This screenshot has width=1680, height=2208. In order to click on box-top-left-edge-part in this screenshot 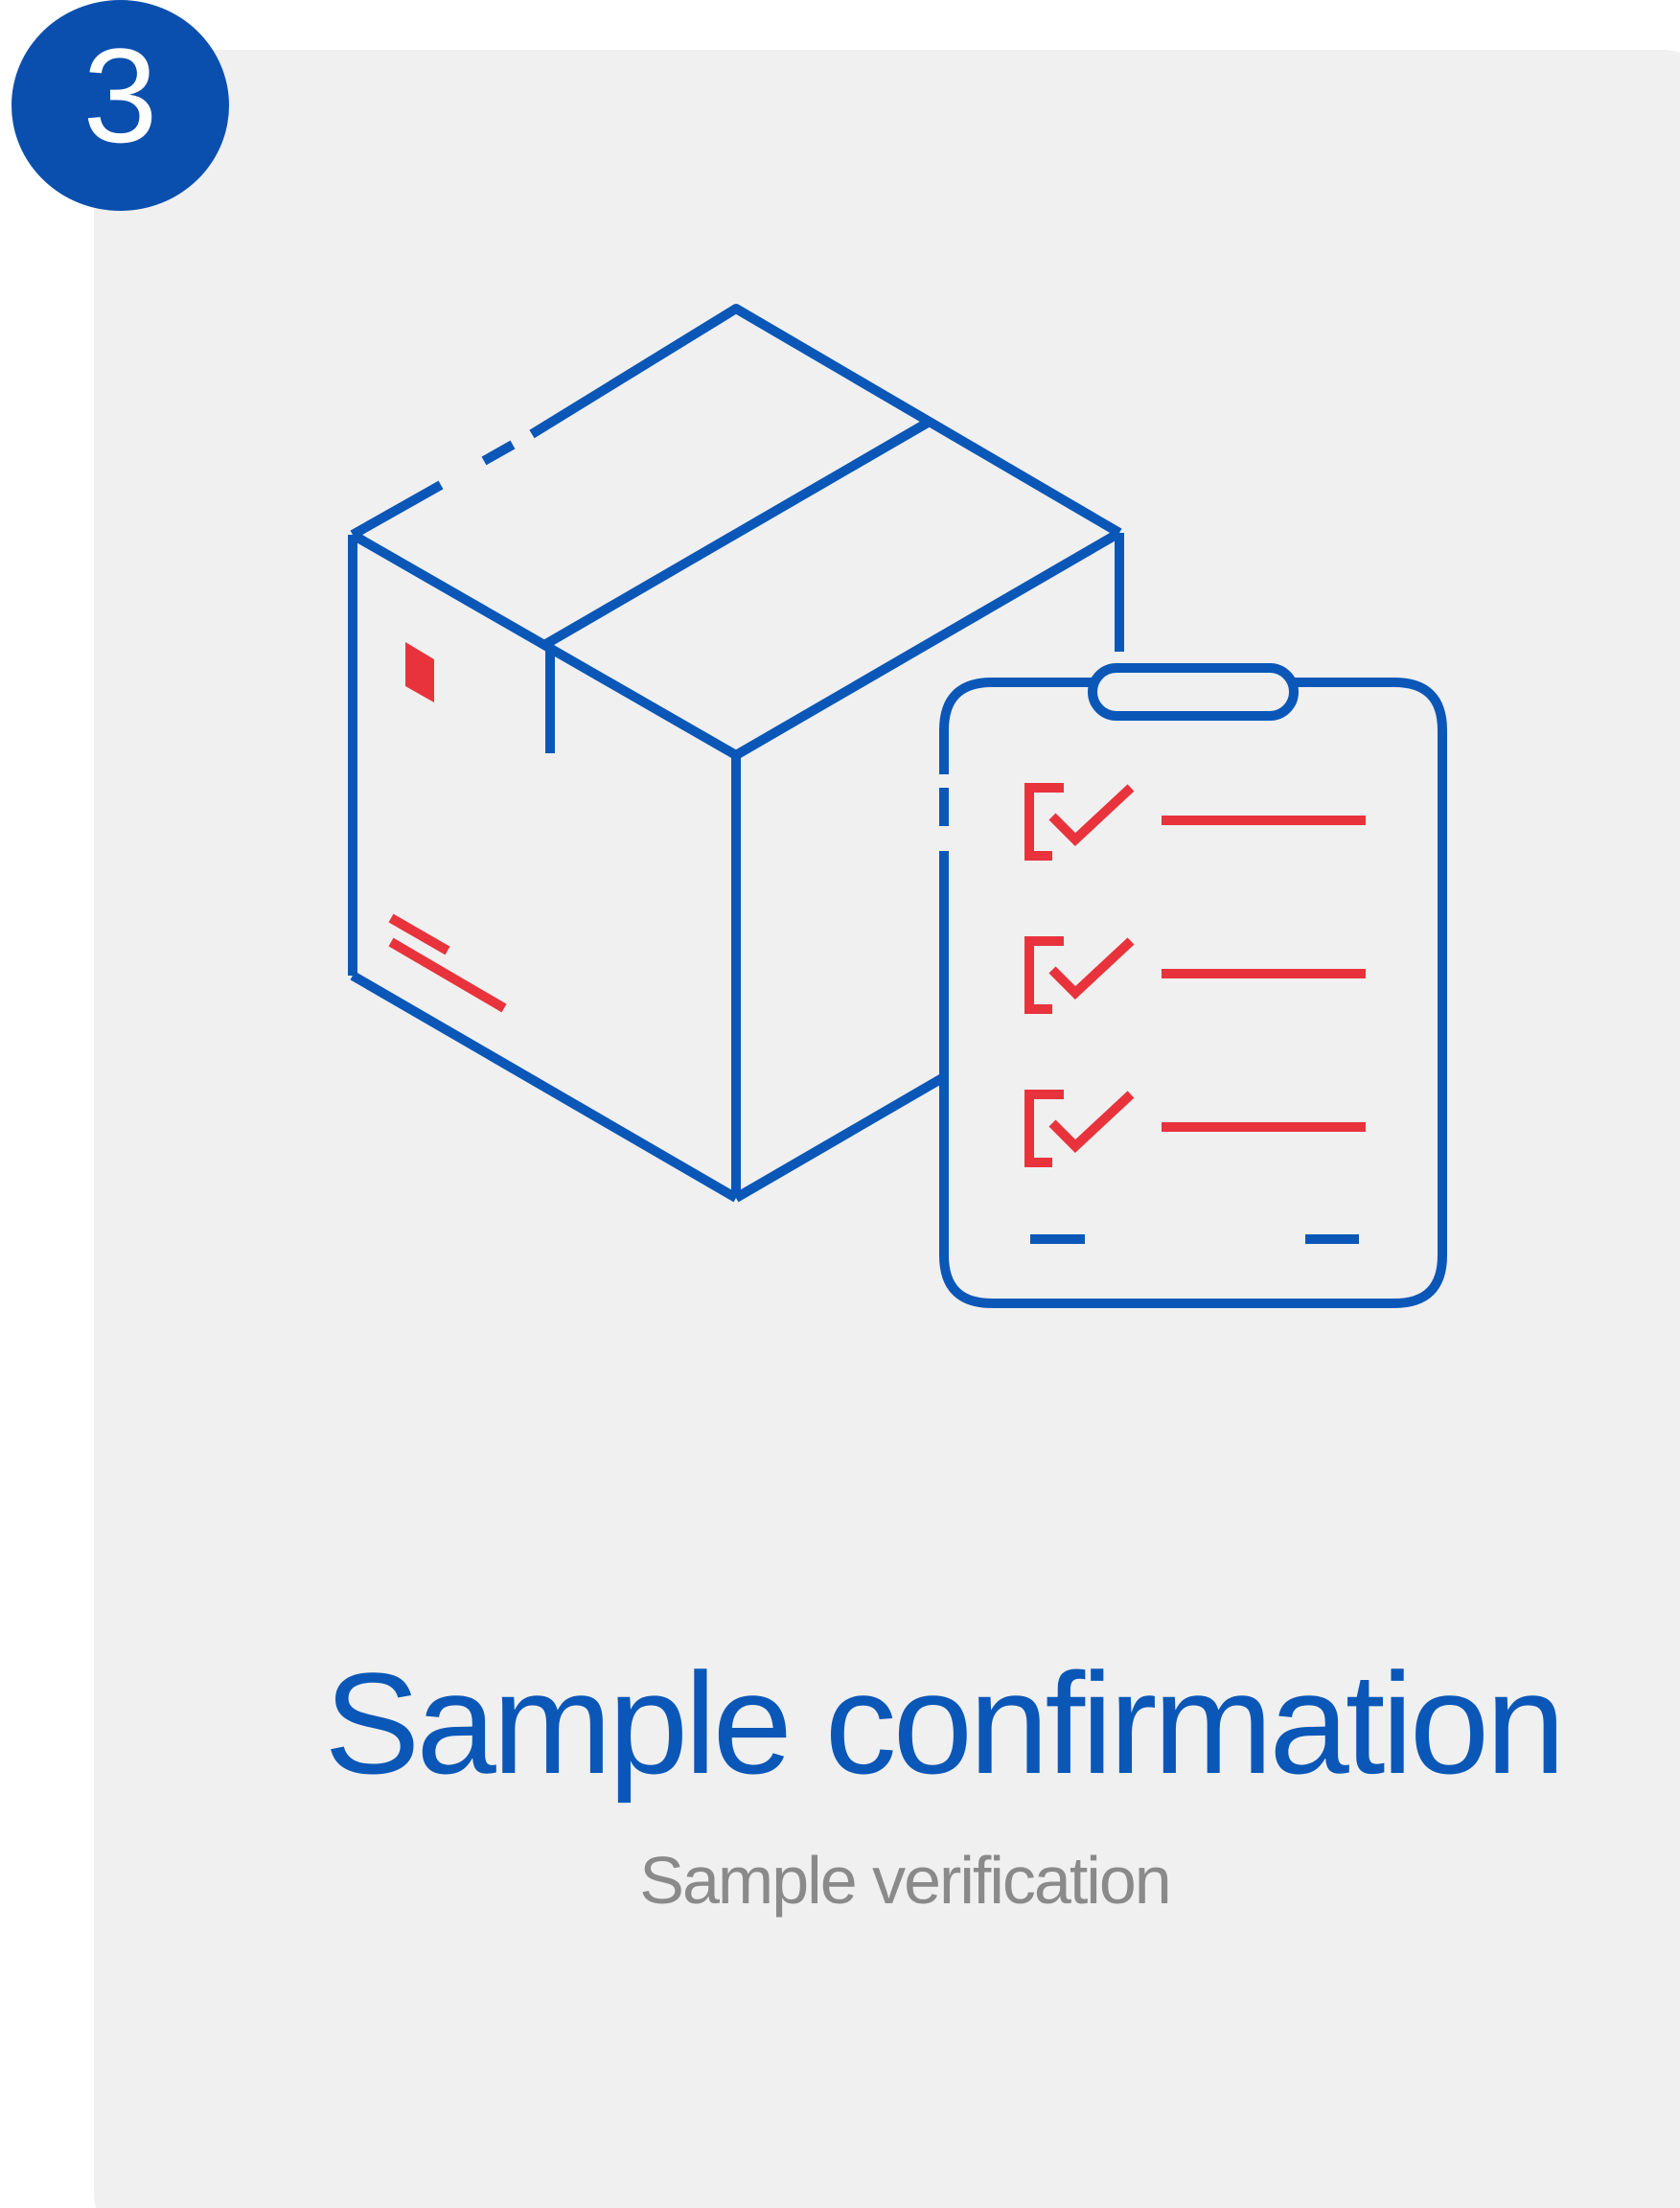, I will do `click(397, 510)`.